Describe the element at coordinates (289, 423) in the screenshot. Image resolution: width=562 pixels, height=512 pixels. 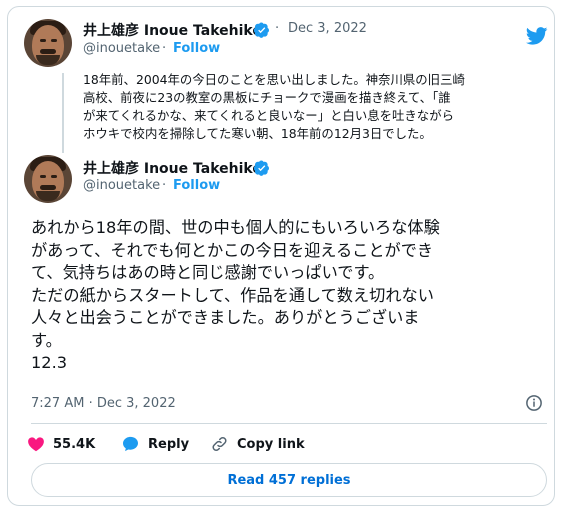
I see `divider` at that location.